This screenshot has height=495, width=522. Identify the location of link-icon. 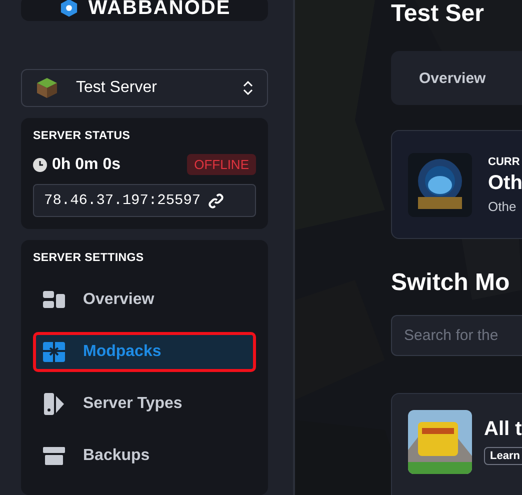
(215, 201).